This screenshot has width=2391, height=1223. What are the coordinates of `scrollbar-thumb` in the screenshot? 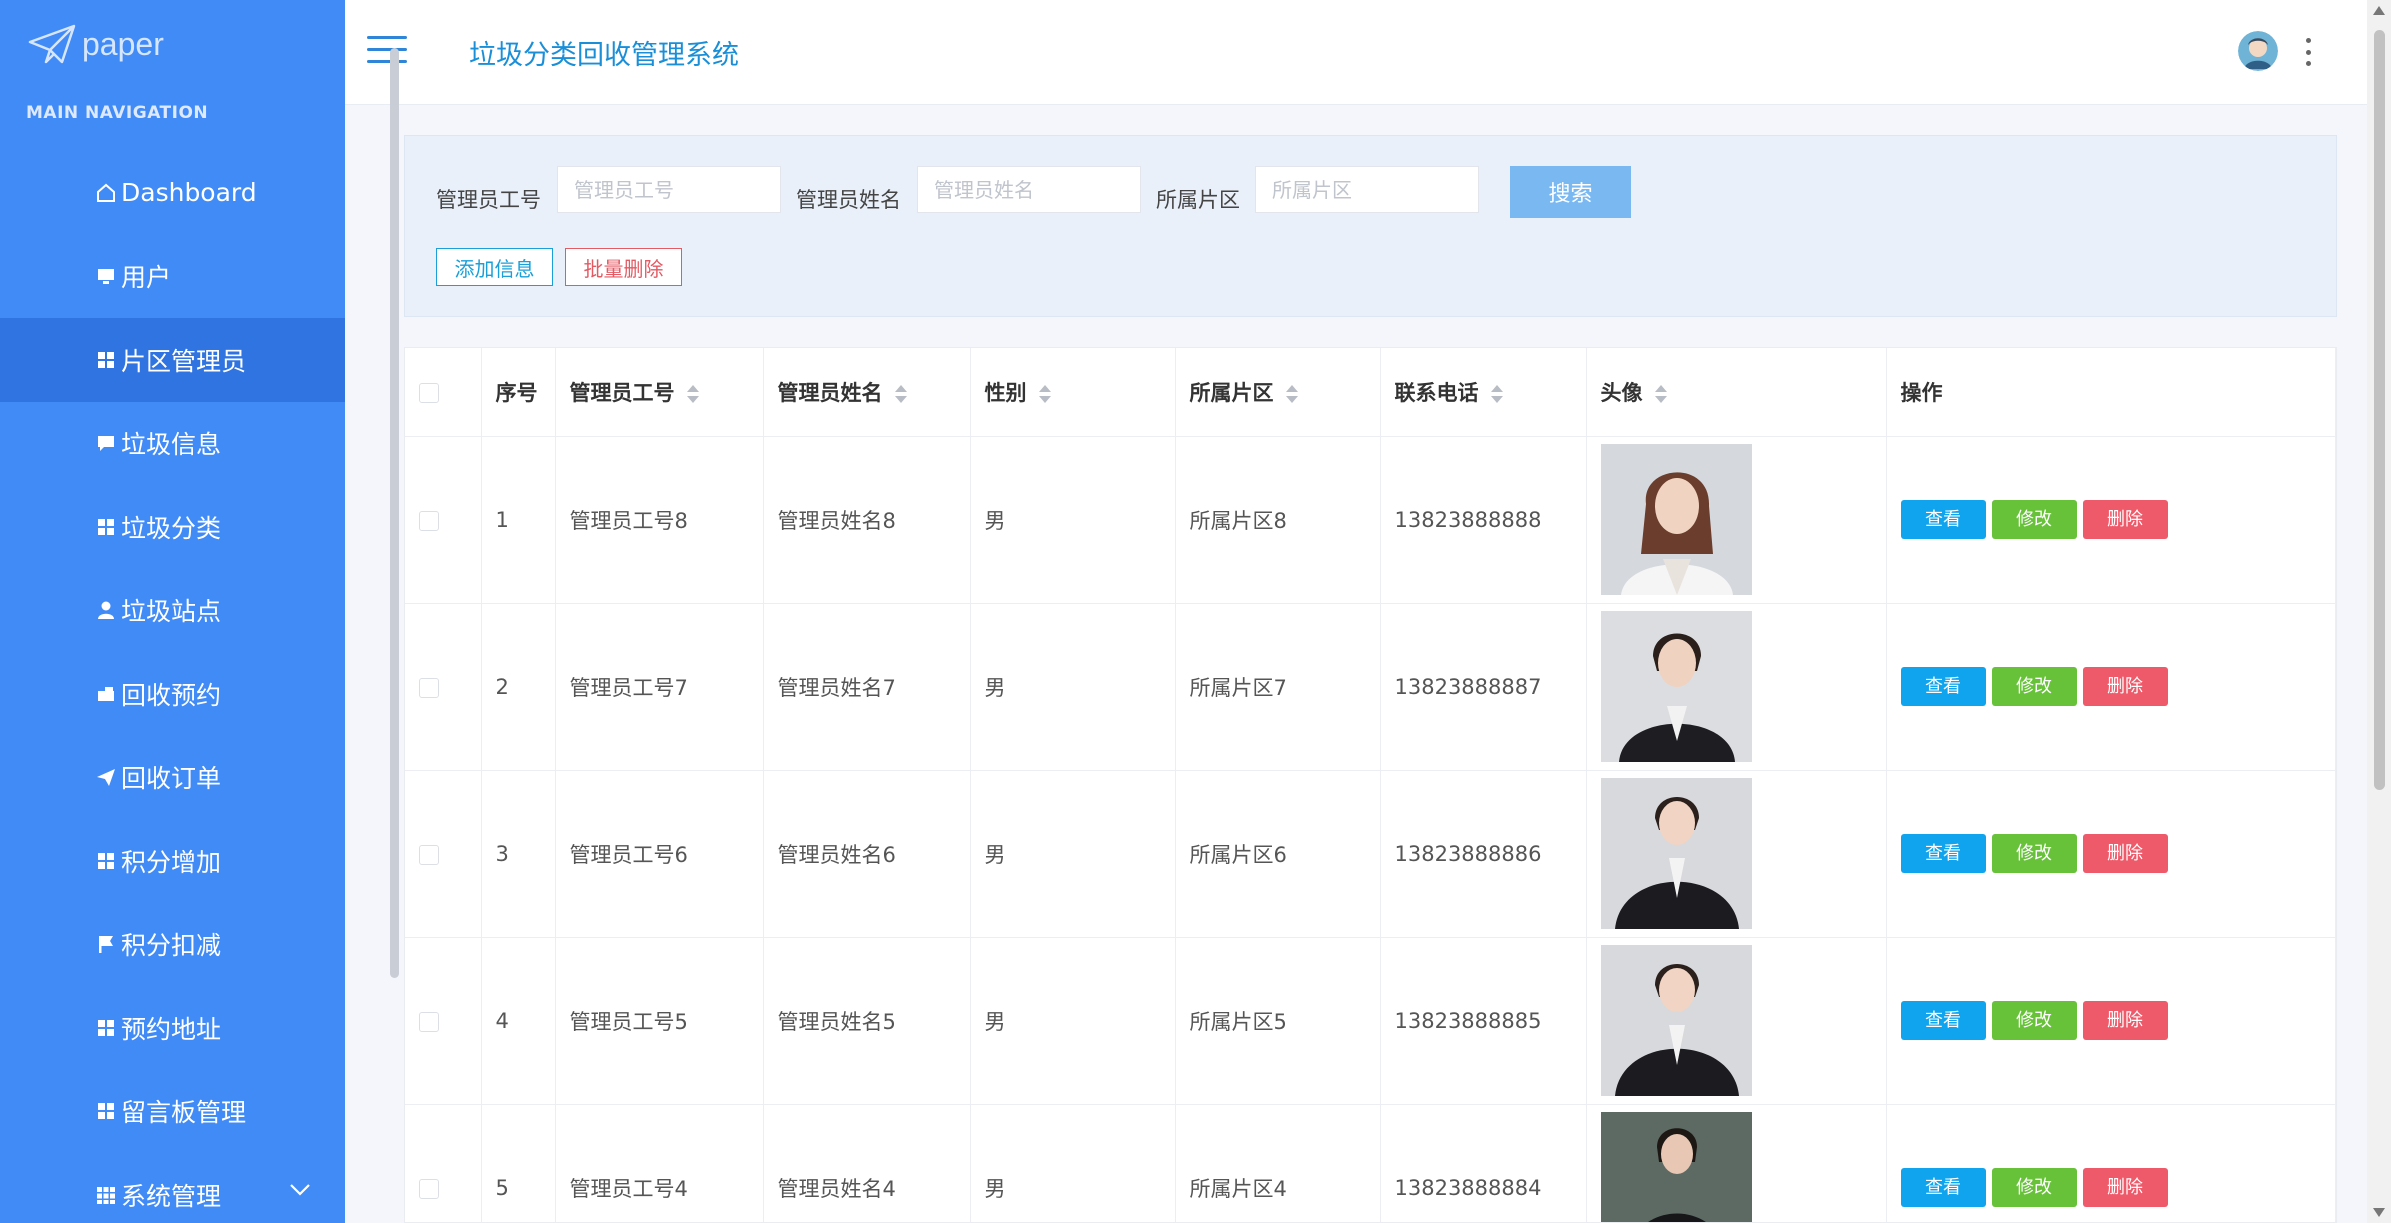 It's located at (2379, 410).